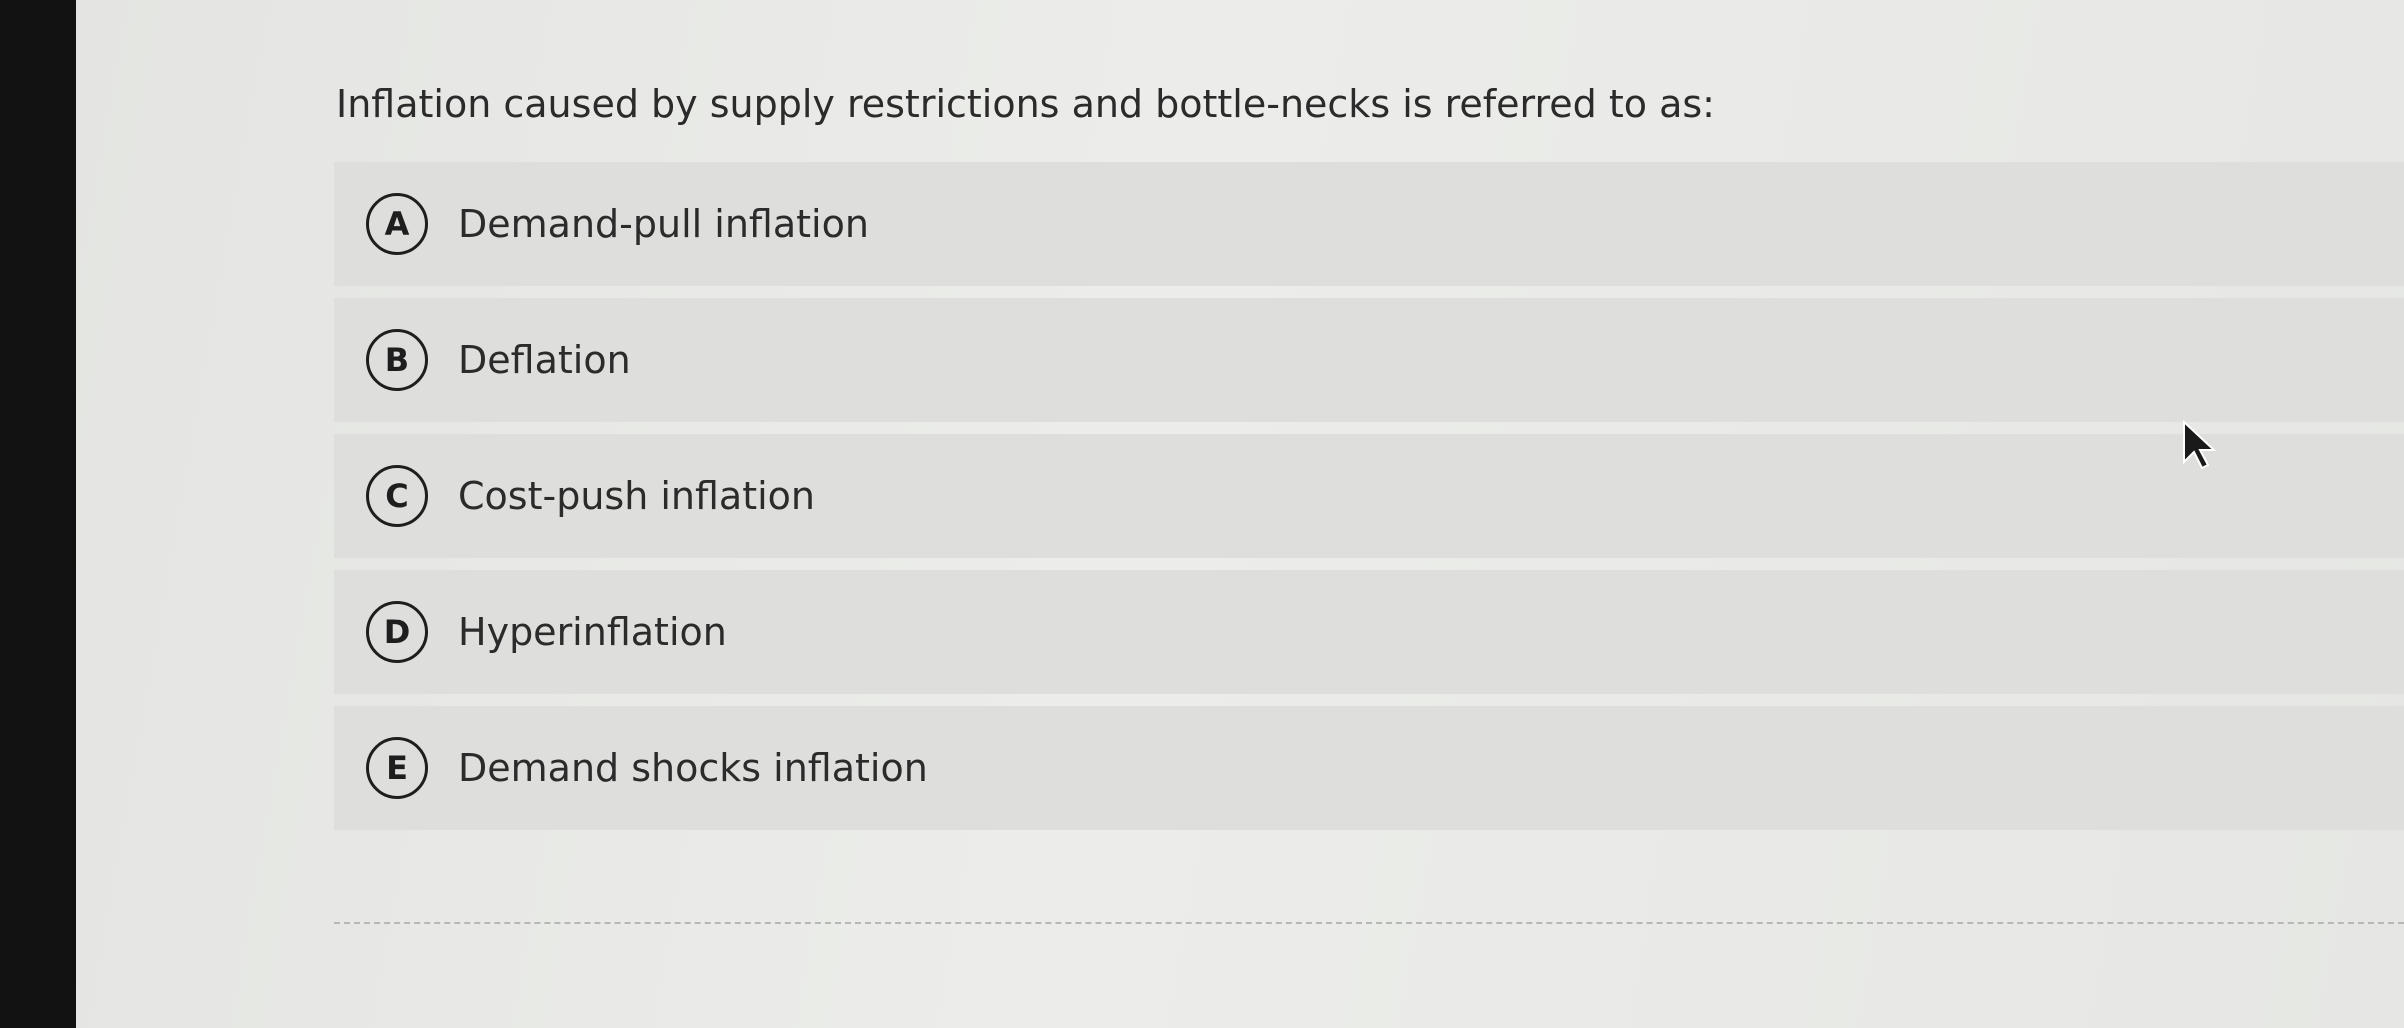  What do you see at coordinates (38, 514) in the screenshot?
I see `monitor-bezel` at bounding box center [38, 514].